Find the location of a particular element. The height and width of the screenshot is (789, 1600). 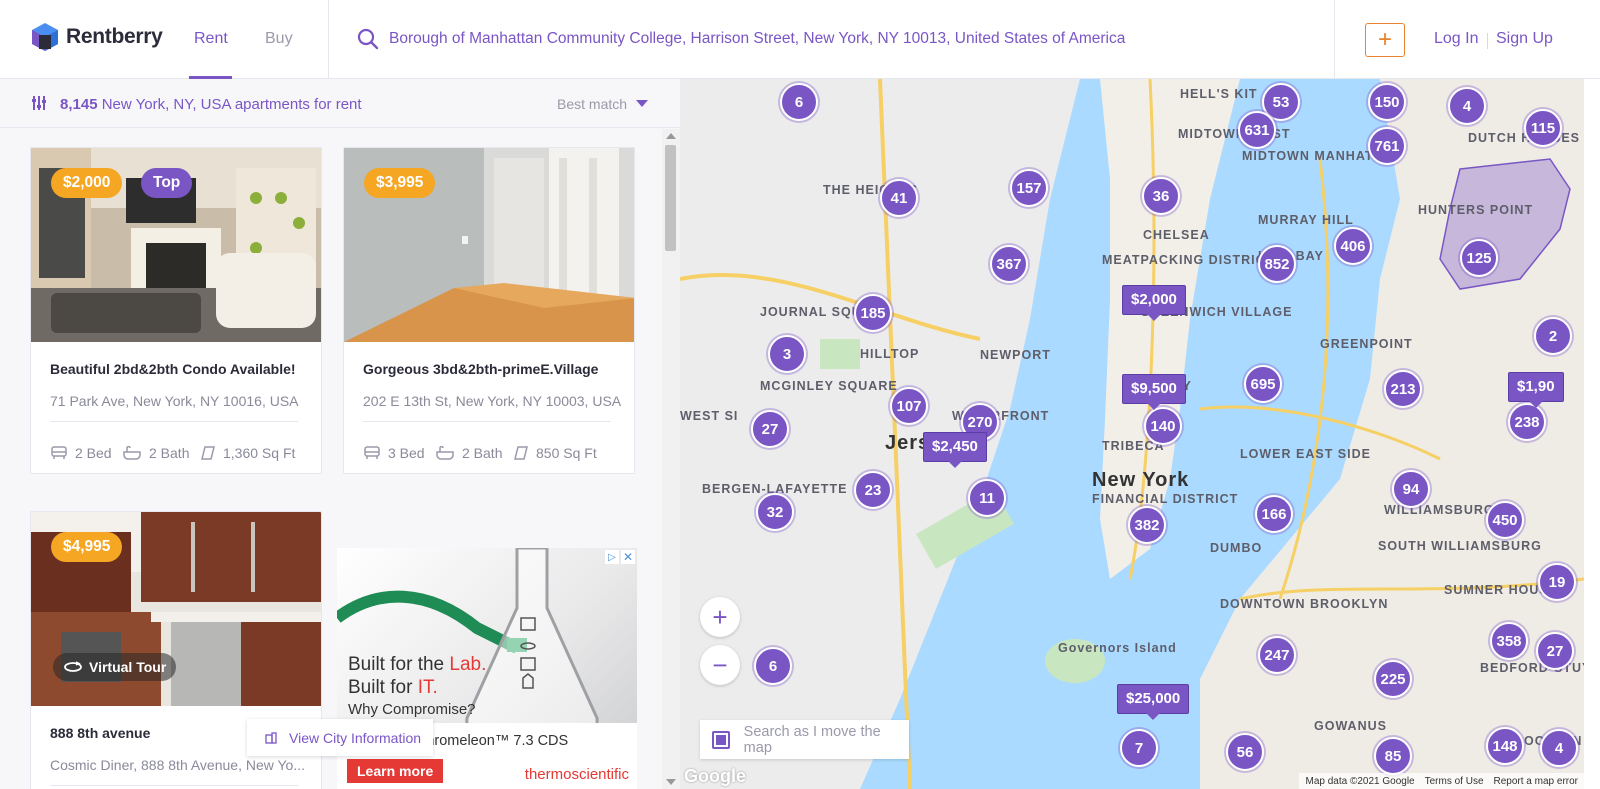

virtual-tour-label: Virtual Tour is located at coordinates (128, 667).